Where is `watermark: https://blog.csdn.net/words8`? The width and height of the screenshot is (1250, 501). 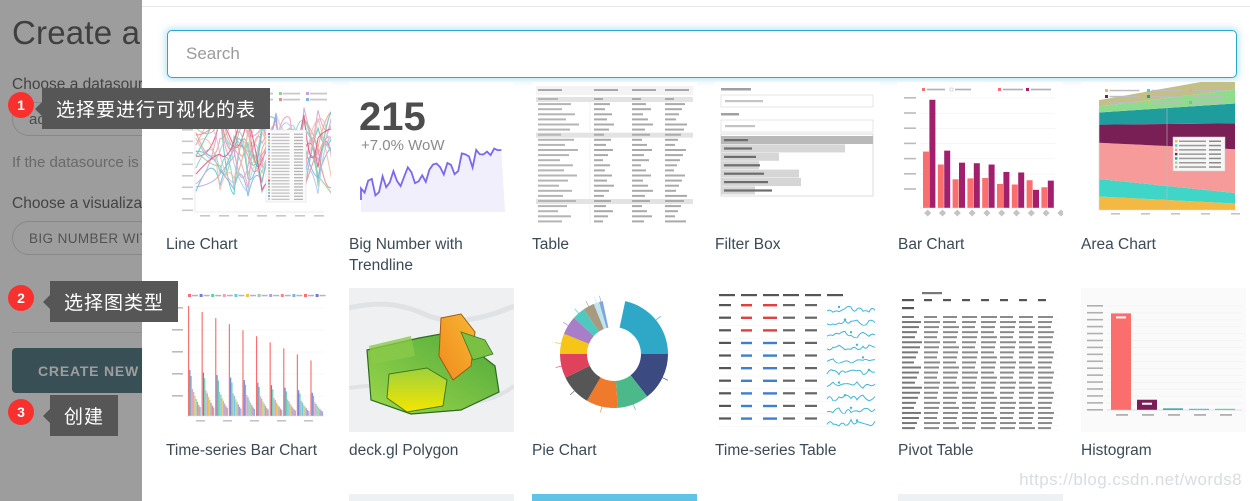 watermark: https://blog.csdn.net/words8 is located at coordinates (1130, 479).